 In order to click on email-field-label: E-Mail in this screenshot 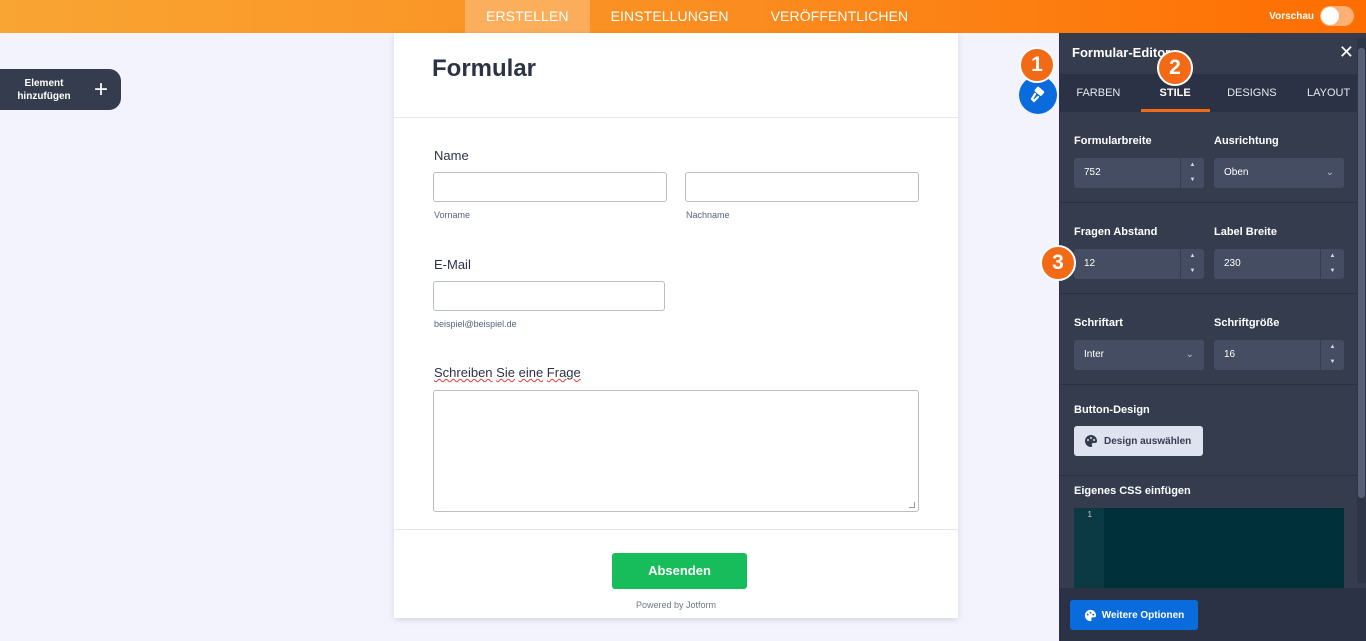, I will do `click(452, 264)`.